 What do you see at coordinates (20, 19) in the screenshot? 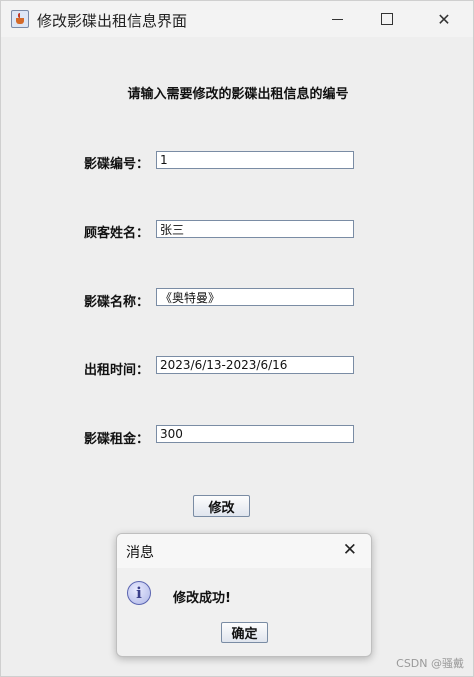
I see `java-app-icon` at bounding box center [20, 19].